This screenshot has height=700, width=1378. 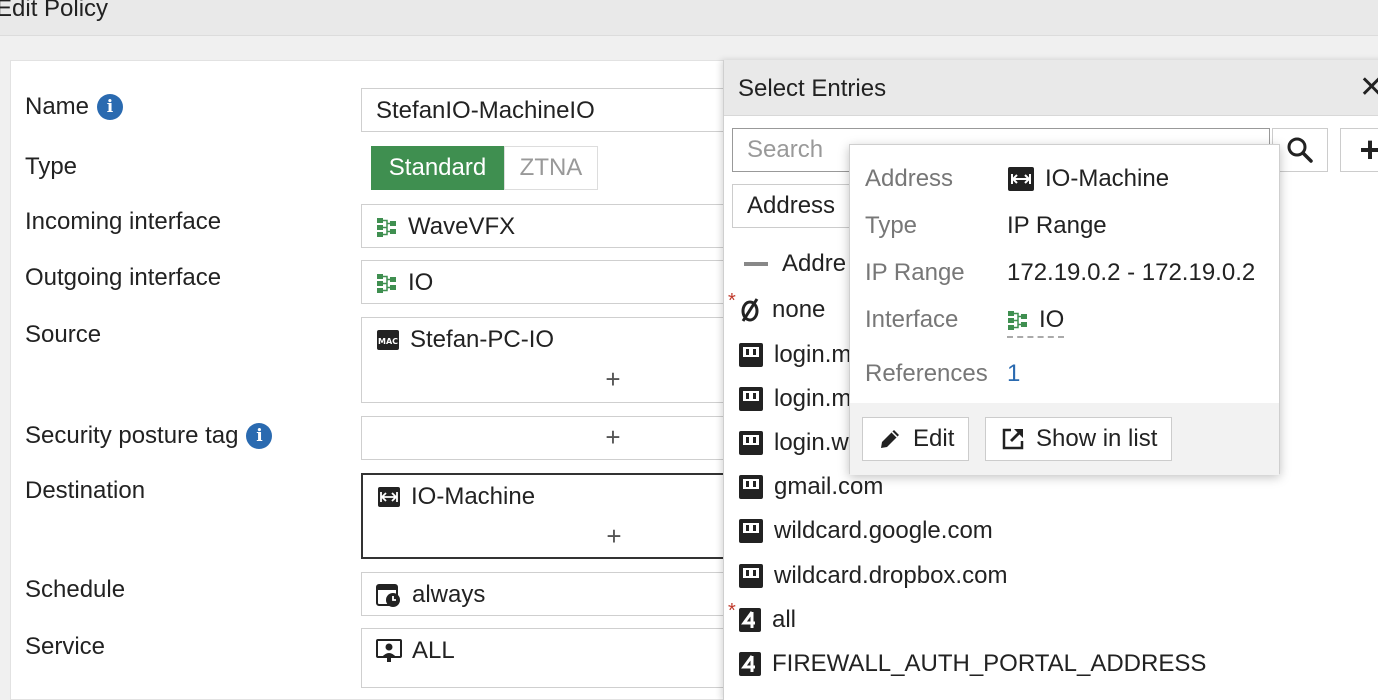 I want to click on list-item: gmail.com, so click(x=810, y=487).